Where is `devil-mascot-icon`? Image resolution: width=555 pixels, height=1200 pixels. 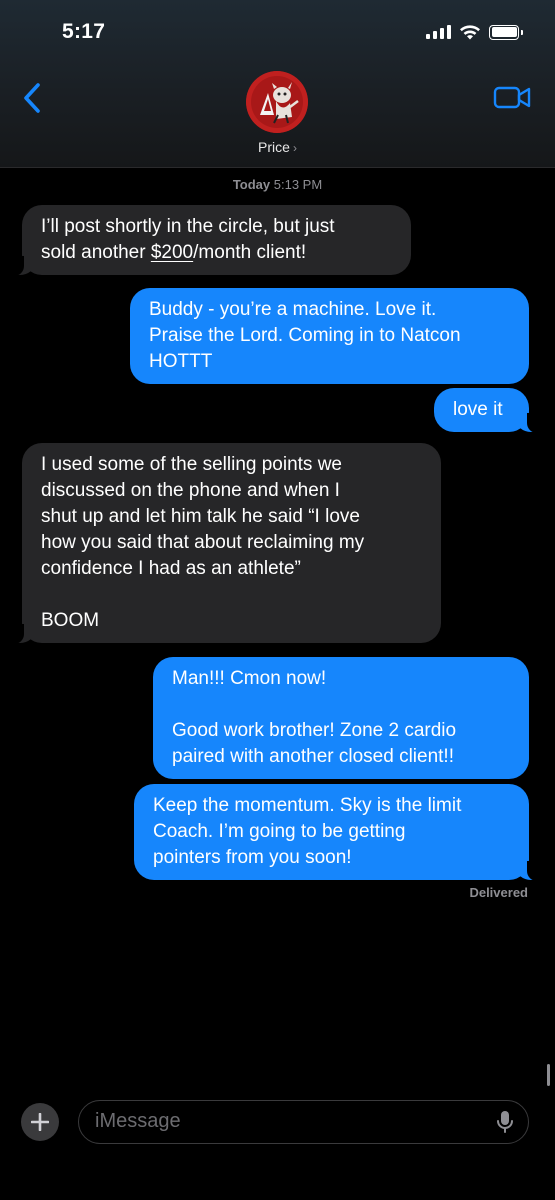 devil-mascot-icon is located at coordinates (277, 102).